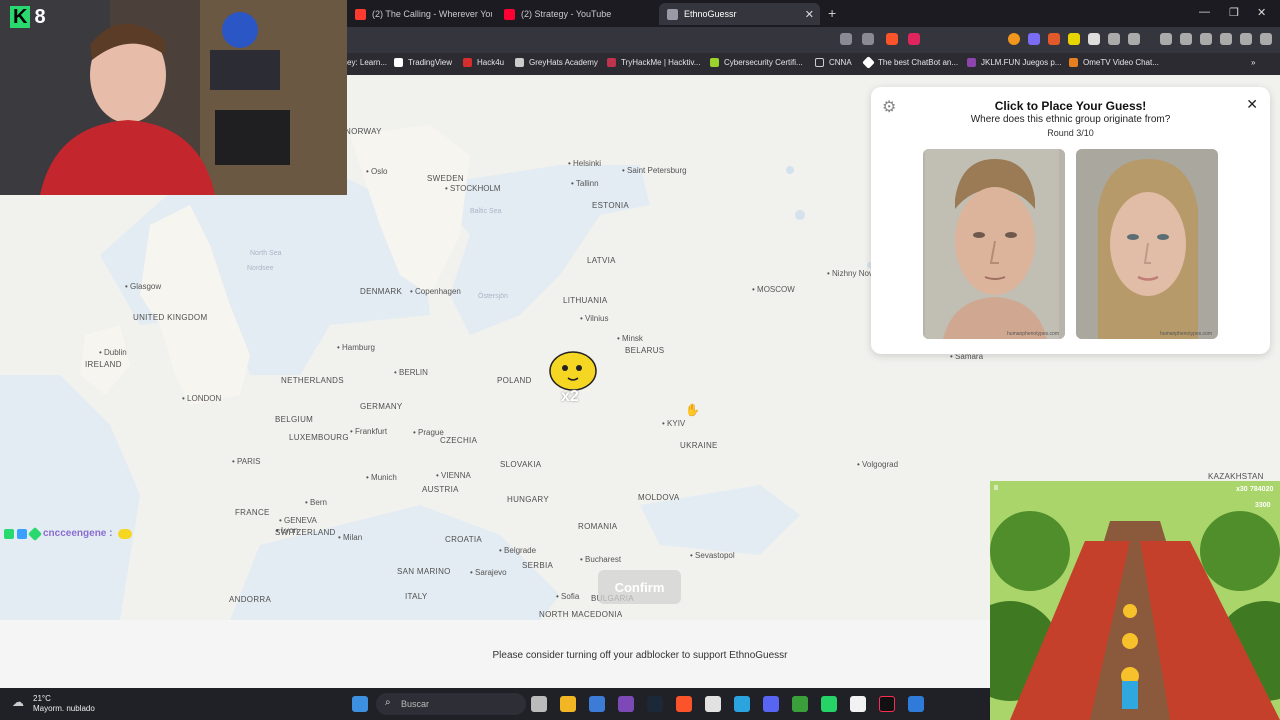 The image size is (1280, 720). What do you see at coordinates (1262, 489) in the screenshot?
I see `game-score: 784020` at bounding box center [1262, 489].